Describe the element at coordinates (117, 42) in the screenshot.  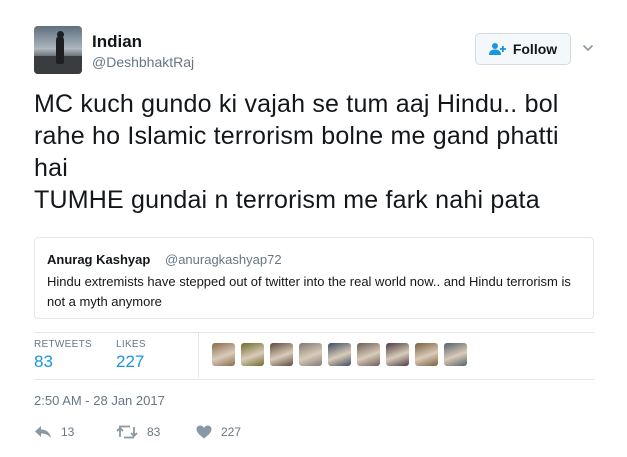
I see `author-display-name: Indian` at that location.